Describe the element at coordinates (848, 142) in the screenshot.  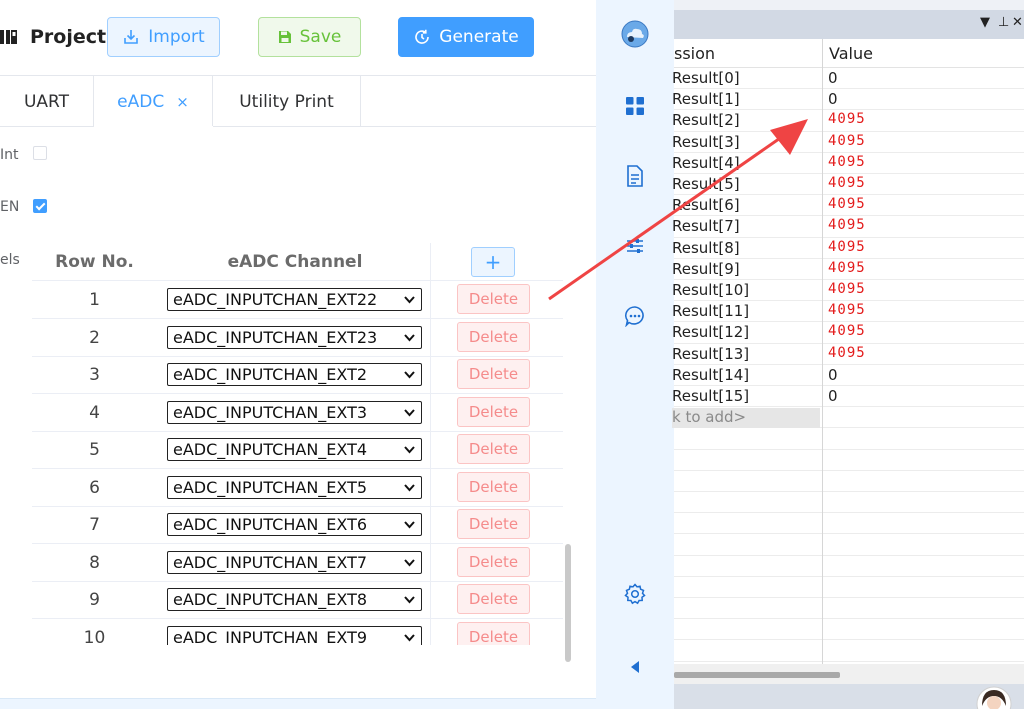
I see `watch-row: Result[3] 4095` at that location.